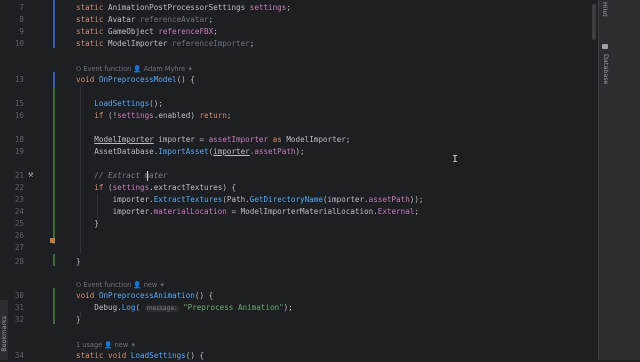 The image size is (640, 362). Describe the element at coordinates (299, 296) in the screenshot. I see `code-line: 30 void OnPreprocessAnimation() {` at that location.